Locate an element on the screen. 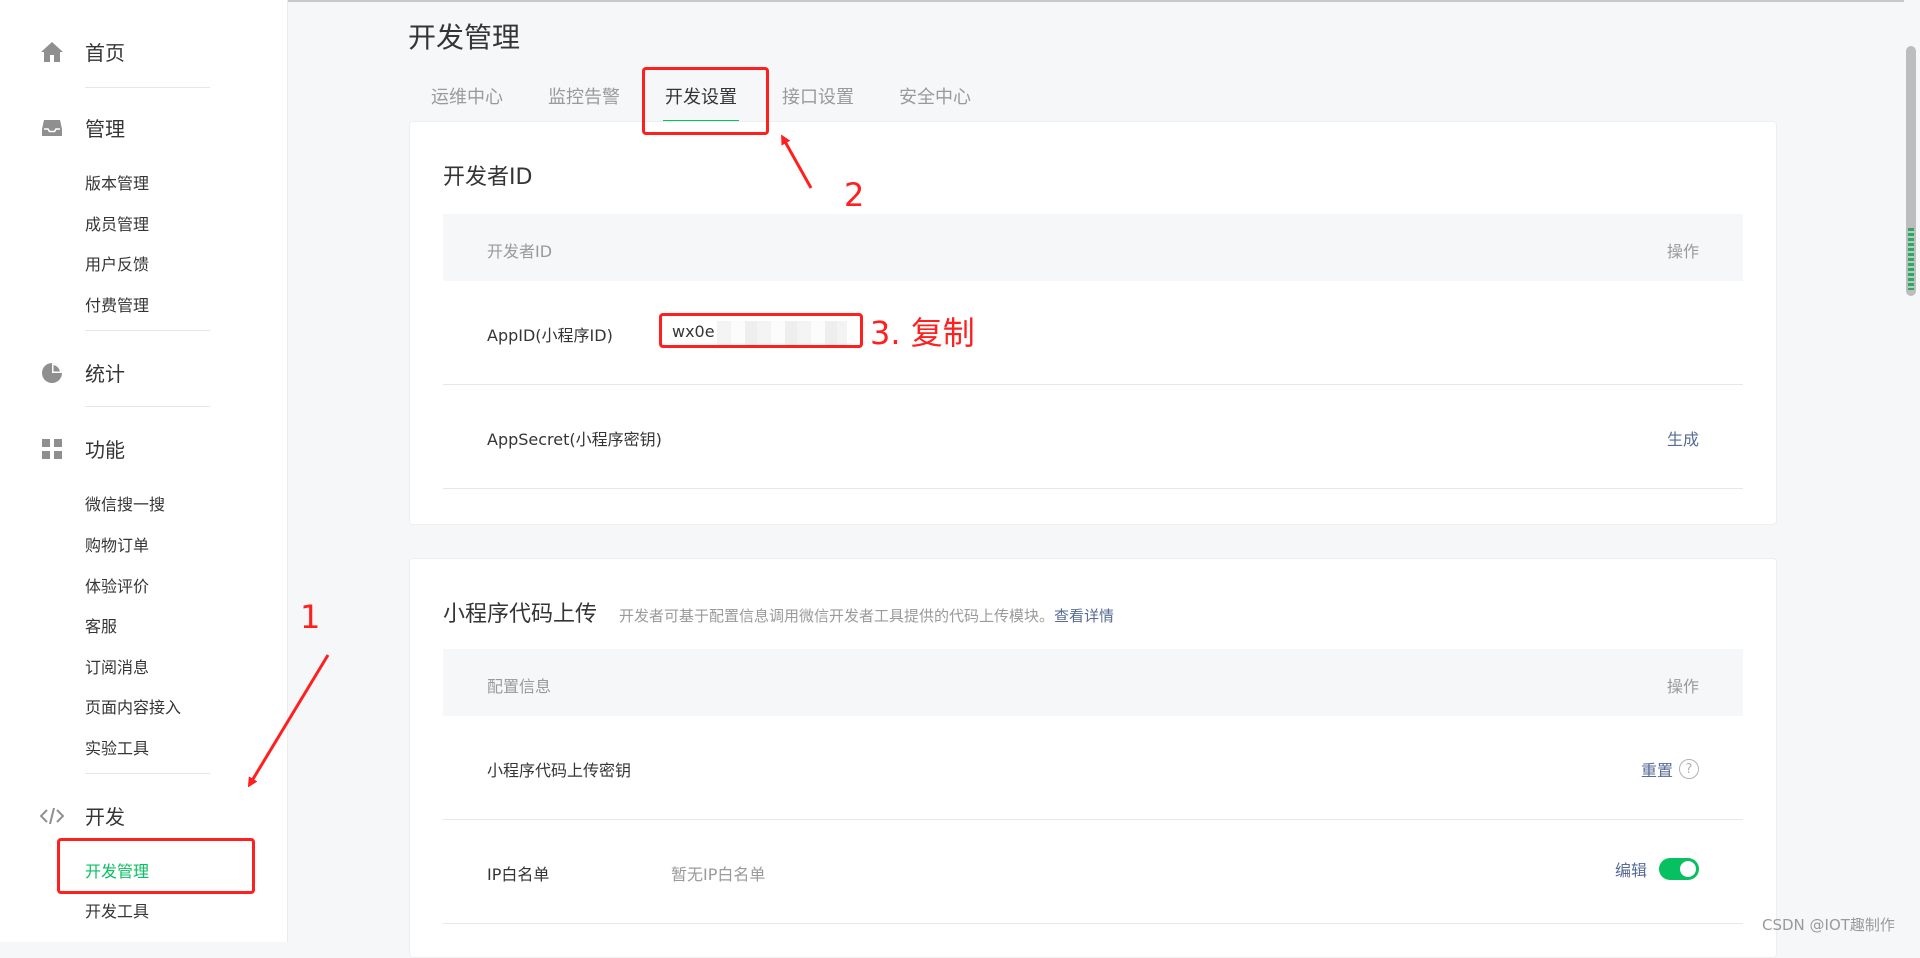 This screenshot has width=1920, height=958. watermark: CSDN @IOT趣制作 is located at coordinates (1828, 925).